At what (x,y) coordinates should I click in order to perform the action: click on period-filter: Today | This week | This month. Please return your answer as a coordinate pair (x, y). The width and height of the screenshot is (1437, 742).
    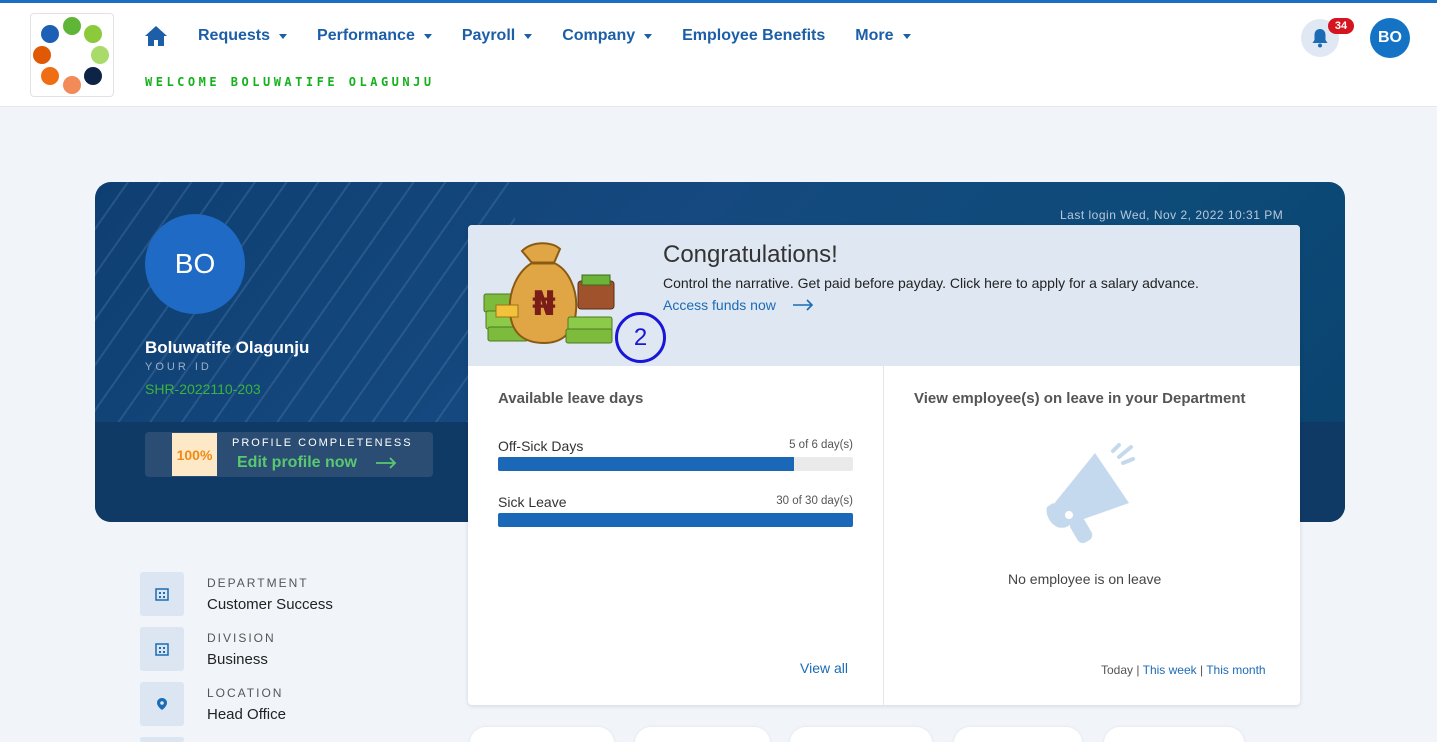
    Looking at the image, I should click on (1183, 670).